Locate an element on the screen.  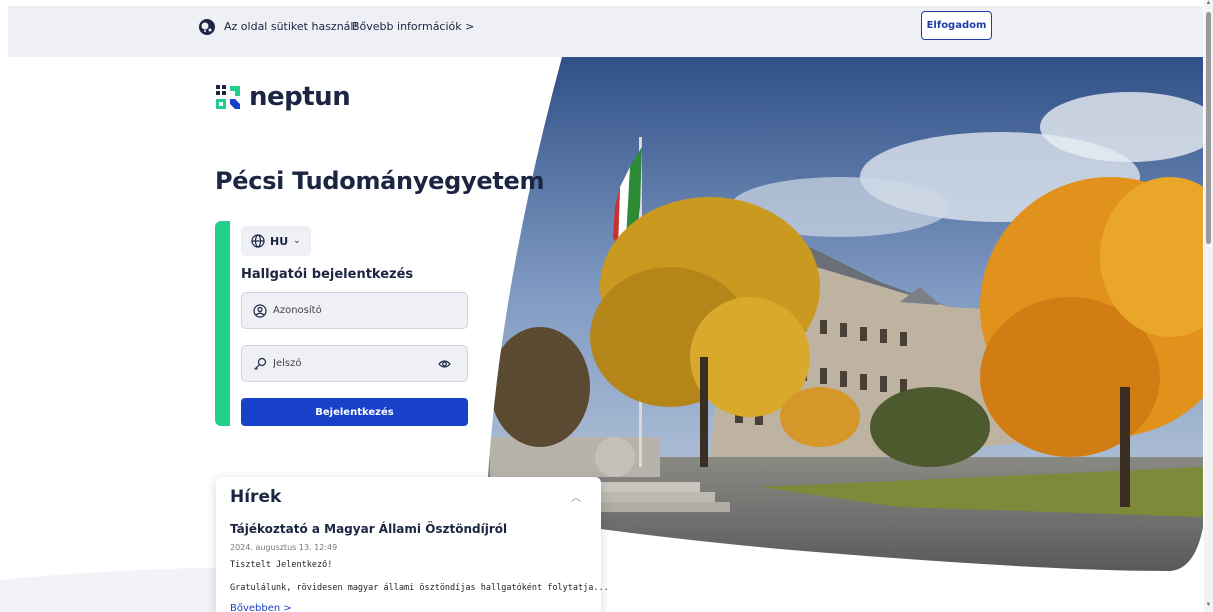
username-field is located at coordinates (354, 310).